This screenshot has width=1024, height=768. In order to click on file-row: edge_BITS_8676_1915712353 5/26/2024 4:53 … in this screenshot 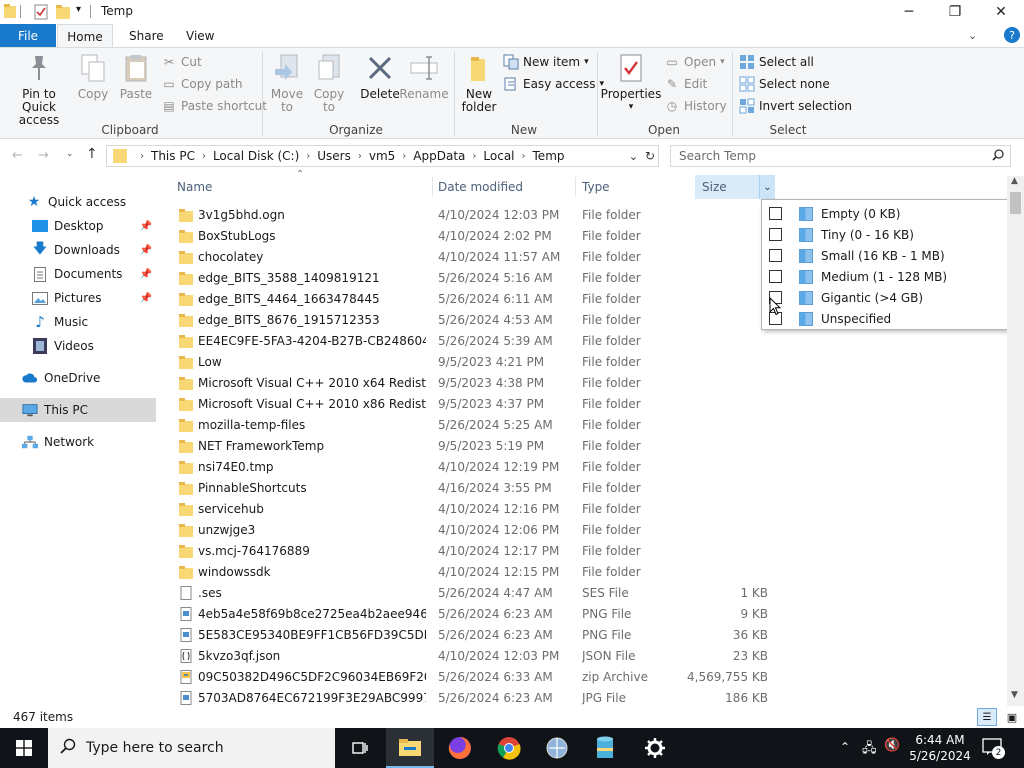, I will do `click(476, 320)`.